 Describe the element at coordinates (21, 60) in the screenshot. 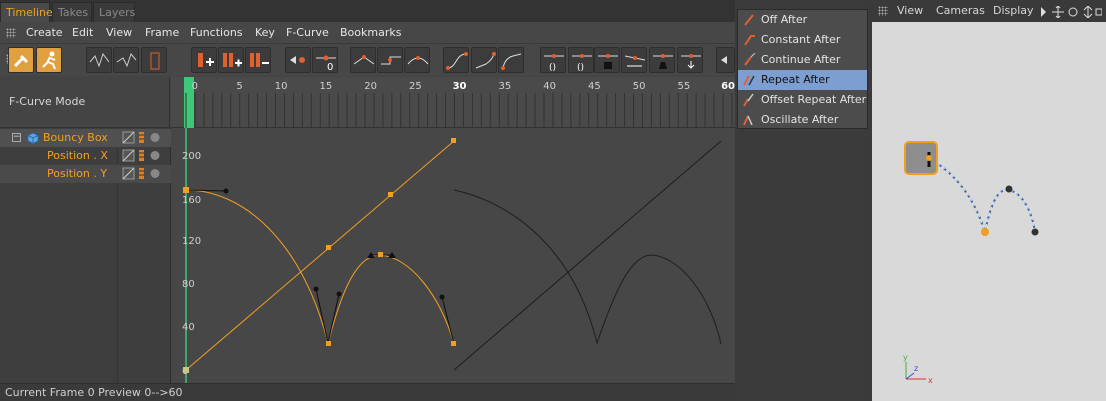

I see `key-mode-button` at that location.